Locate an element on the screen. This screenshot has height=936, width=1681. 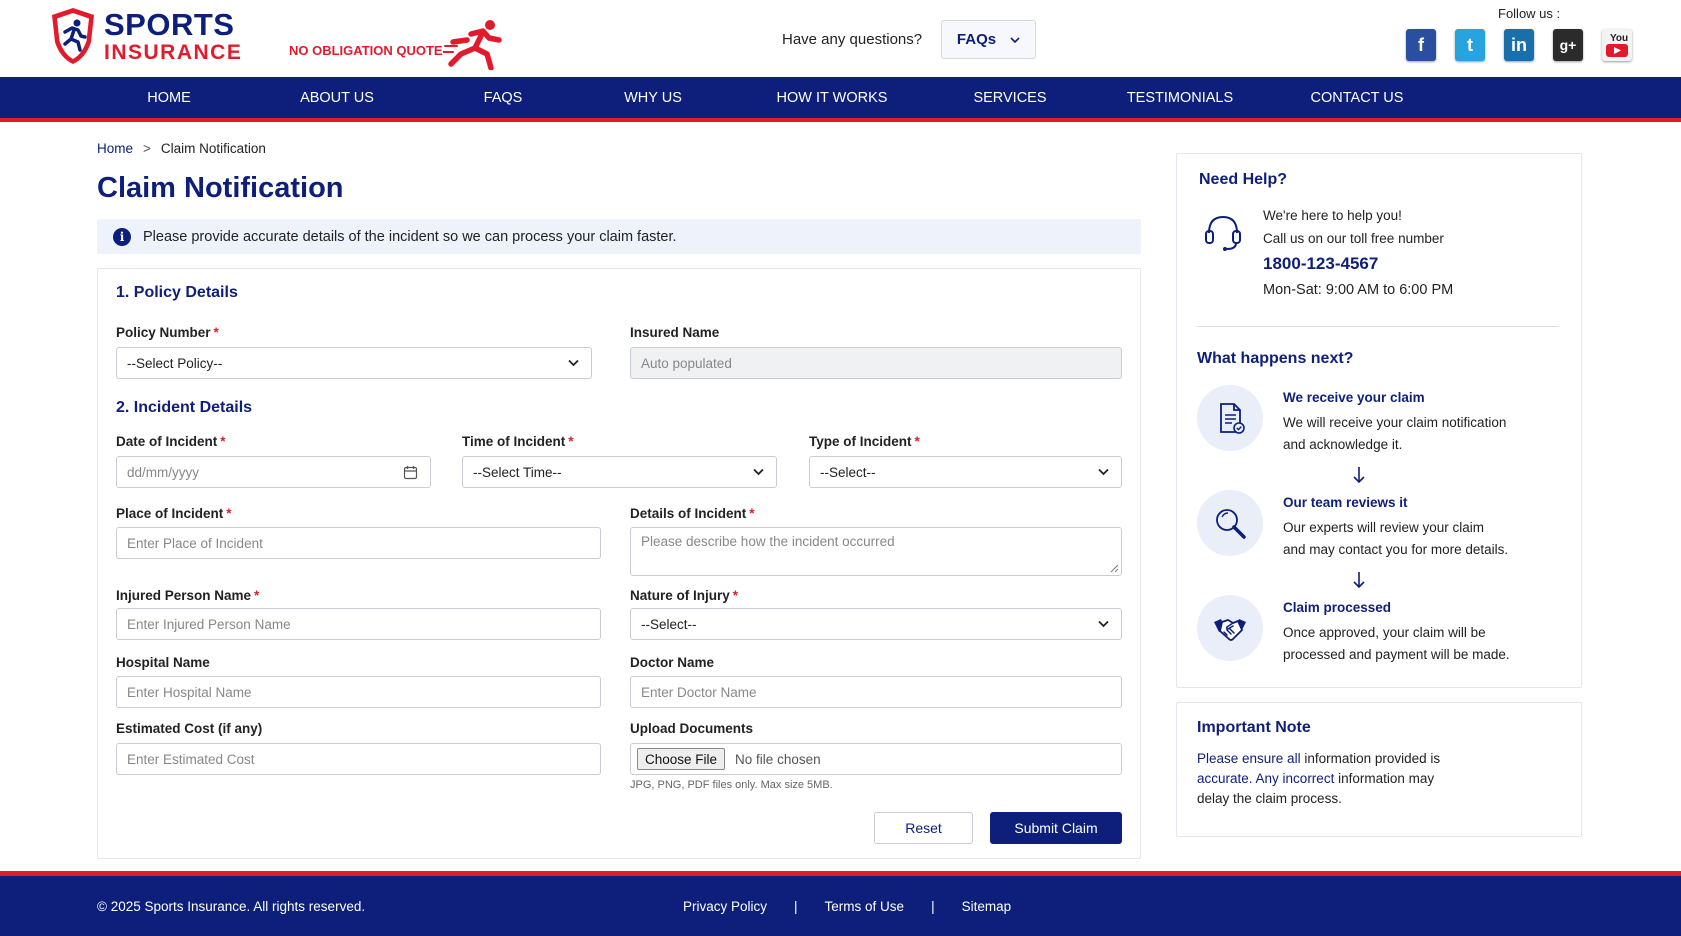
linkedin-icon: in is located at coordinates (1519, 45).